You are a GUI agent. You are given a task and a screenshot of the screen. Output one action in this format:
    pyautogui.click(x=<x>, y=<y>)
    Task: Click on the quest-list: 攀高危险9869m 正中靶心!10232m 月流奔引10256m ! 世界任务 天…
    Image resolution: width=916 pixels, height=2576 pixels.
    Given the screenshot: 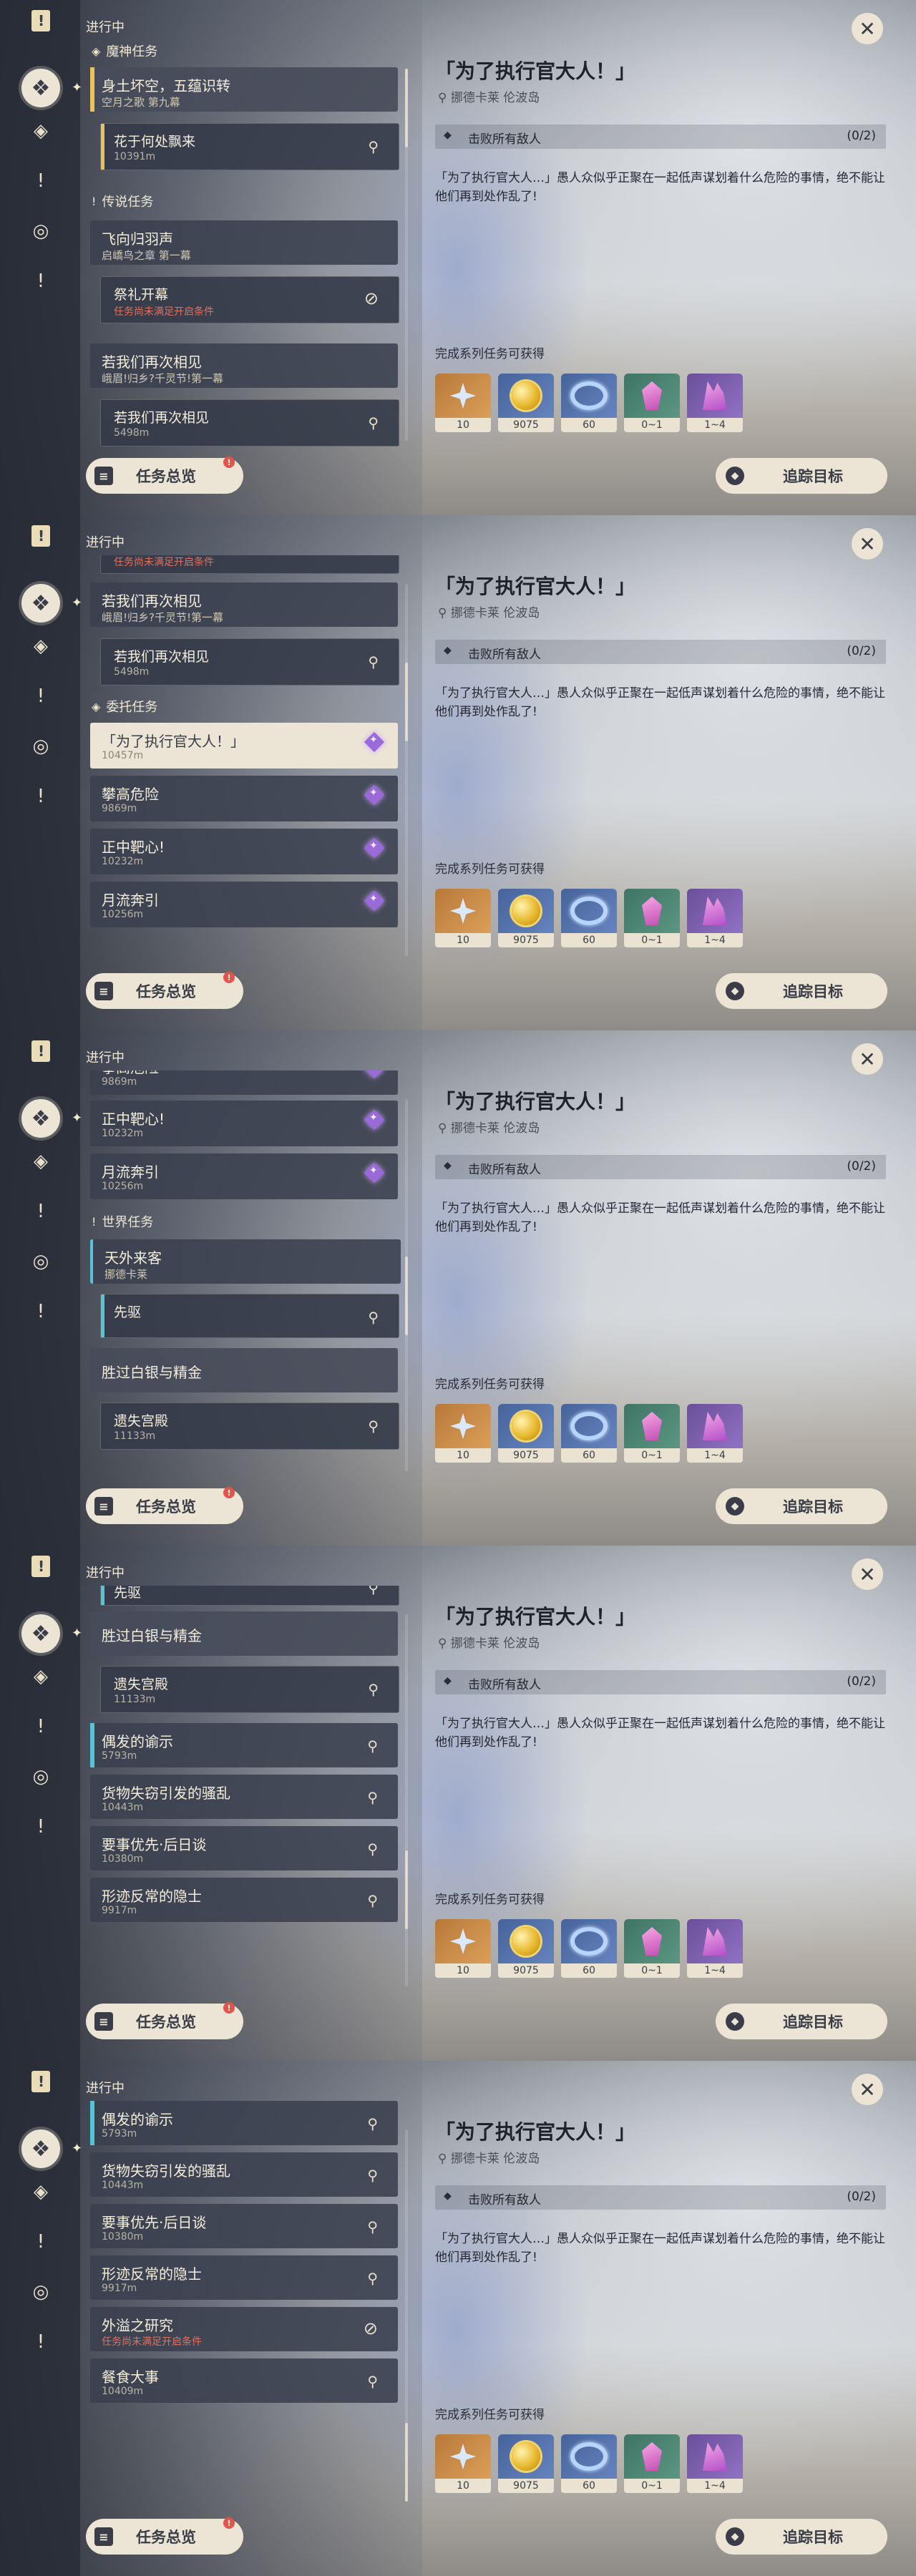 What is the action you would take?
    pyautogui.click(x=245, y=1277)
    